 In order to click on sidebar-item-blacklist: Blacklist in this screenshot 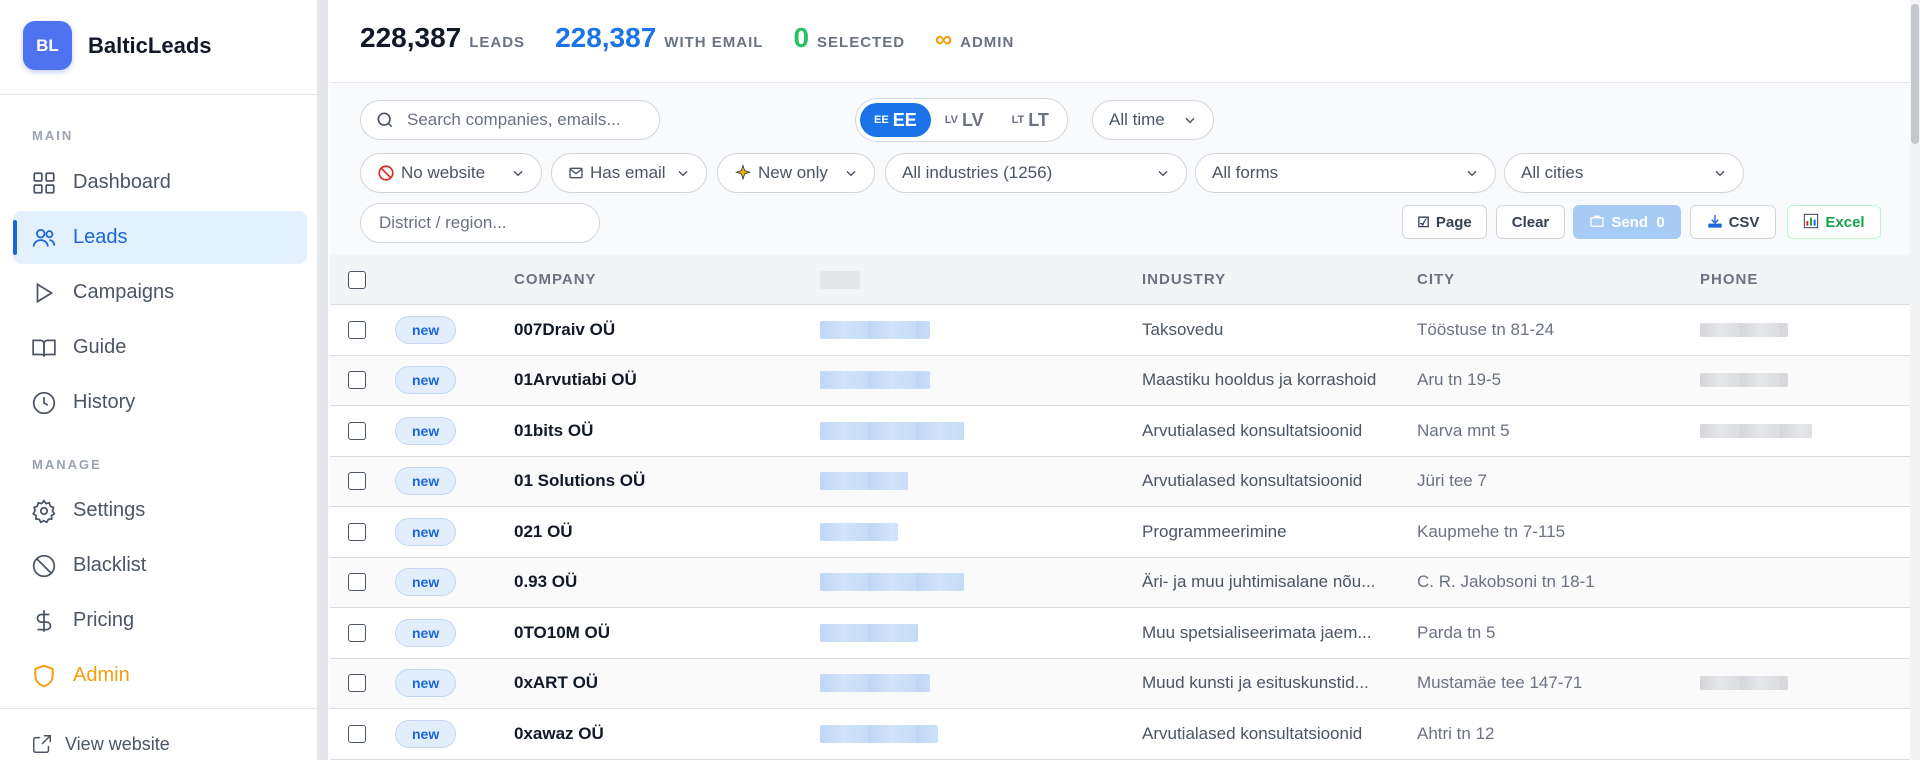, I will do `click(160, 565)`.